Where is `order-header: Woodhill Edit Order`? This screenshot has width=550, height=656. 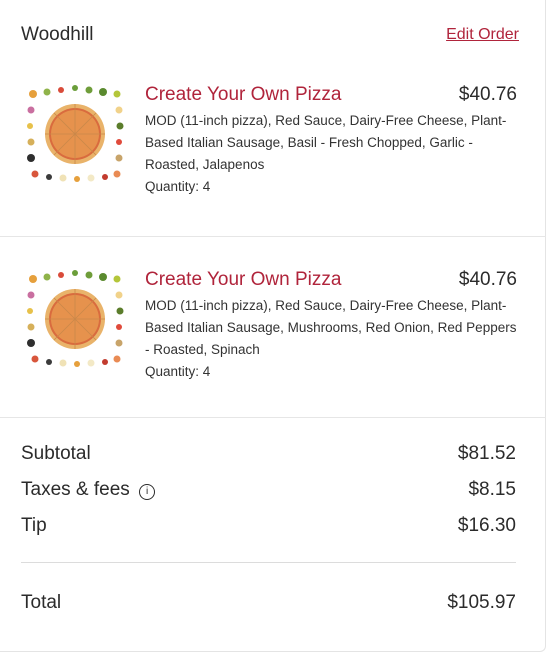
order-header: Woodhill Edit Order is located at coordinates (272, 23).